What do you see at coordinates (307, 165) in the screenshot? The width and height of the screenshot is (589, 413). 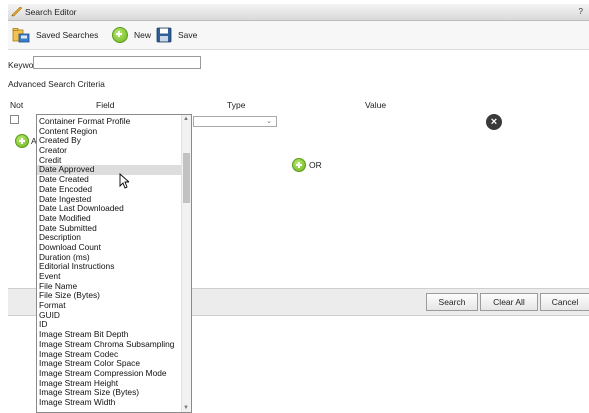 I see `add-or-button: OR` at bounding box center [307, 165].